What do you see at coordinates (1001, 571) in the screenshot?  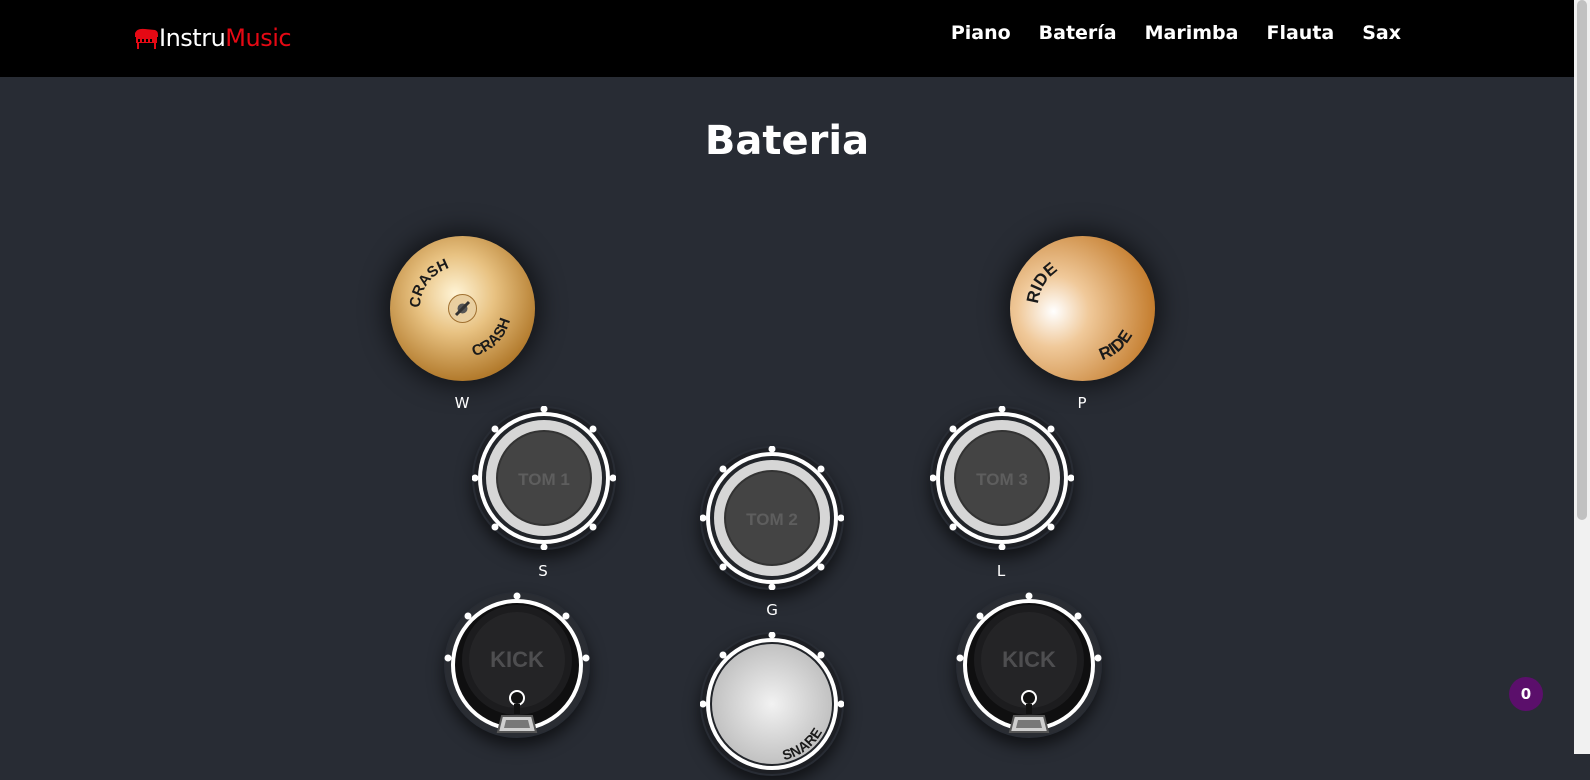 I see `tom3-key-hint: L` at bounding box center [1001, 571].